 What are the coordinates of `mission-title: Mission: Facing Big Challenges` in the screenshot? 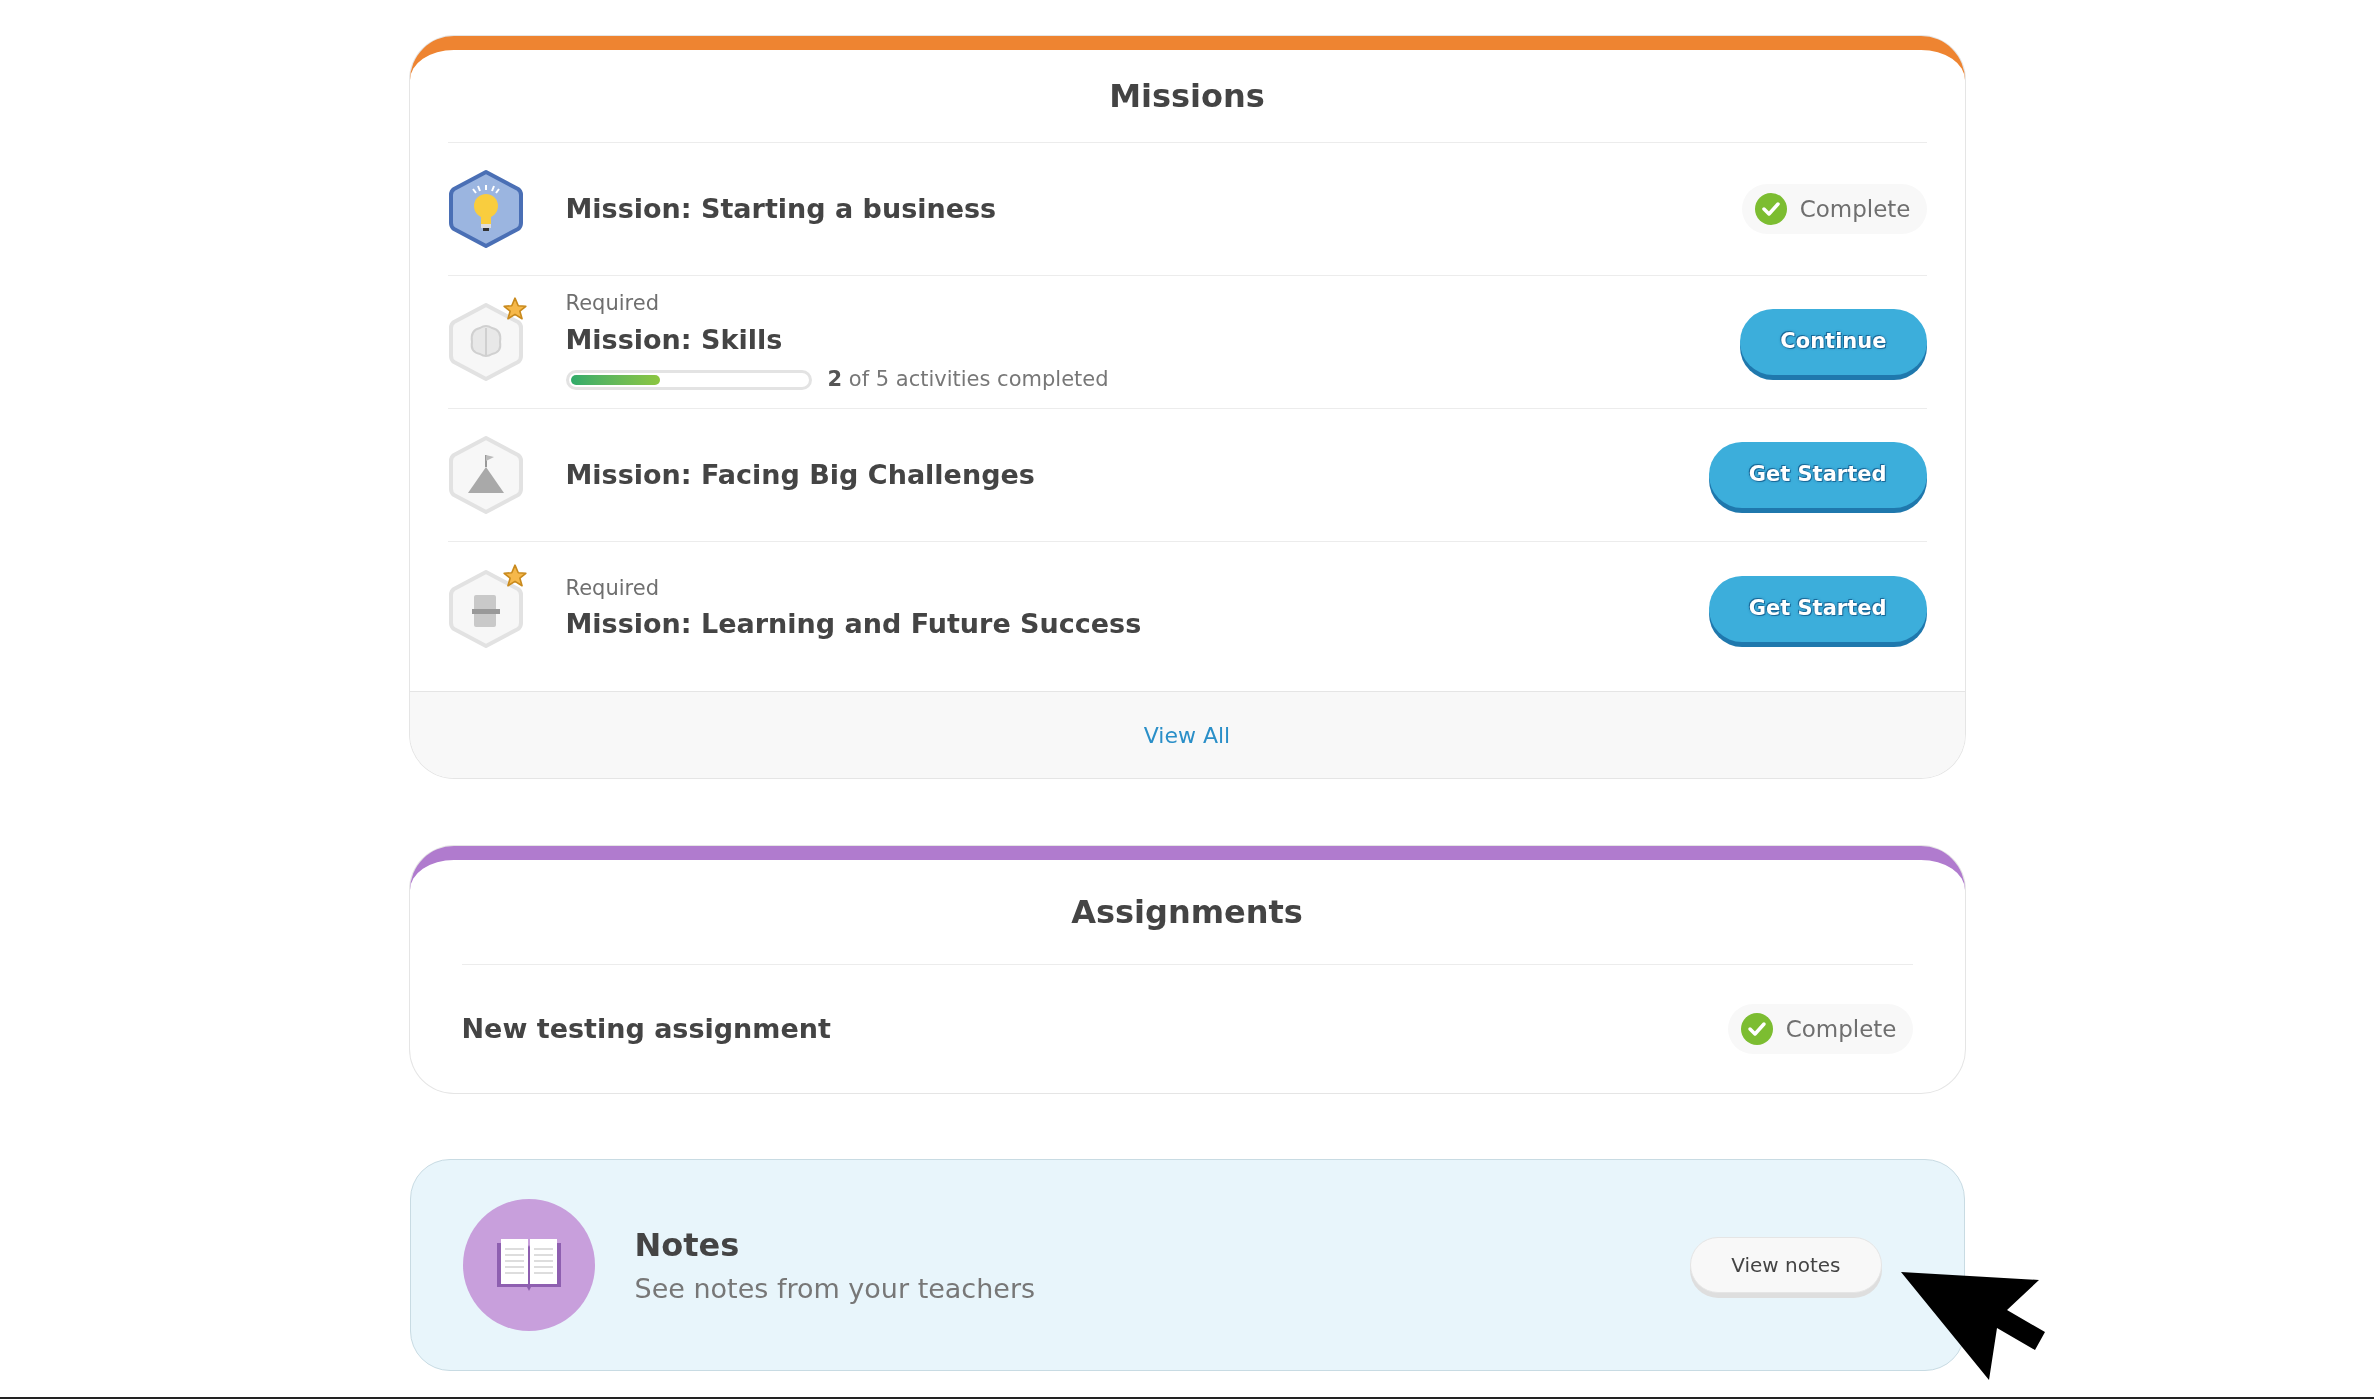 It's located at (800, 474).